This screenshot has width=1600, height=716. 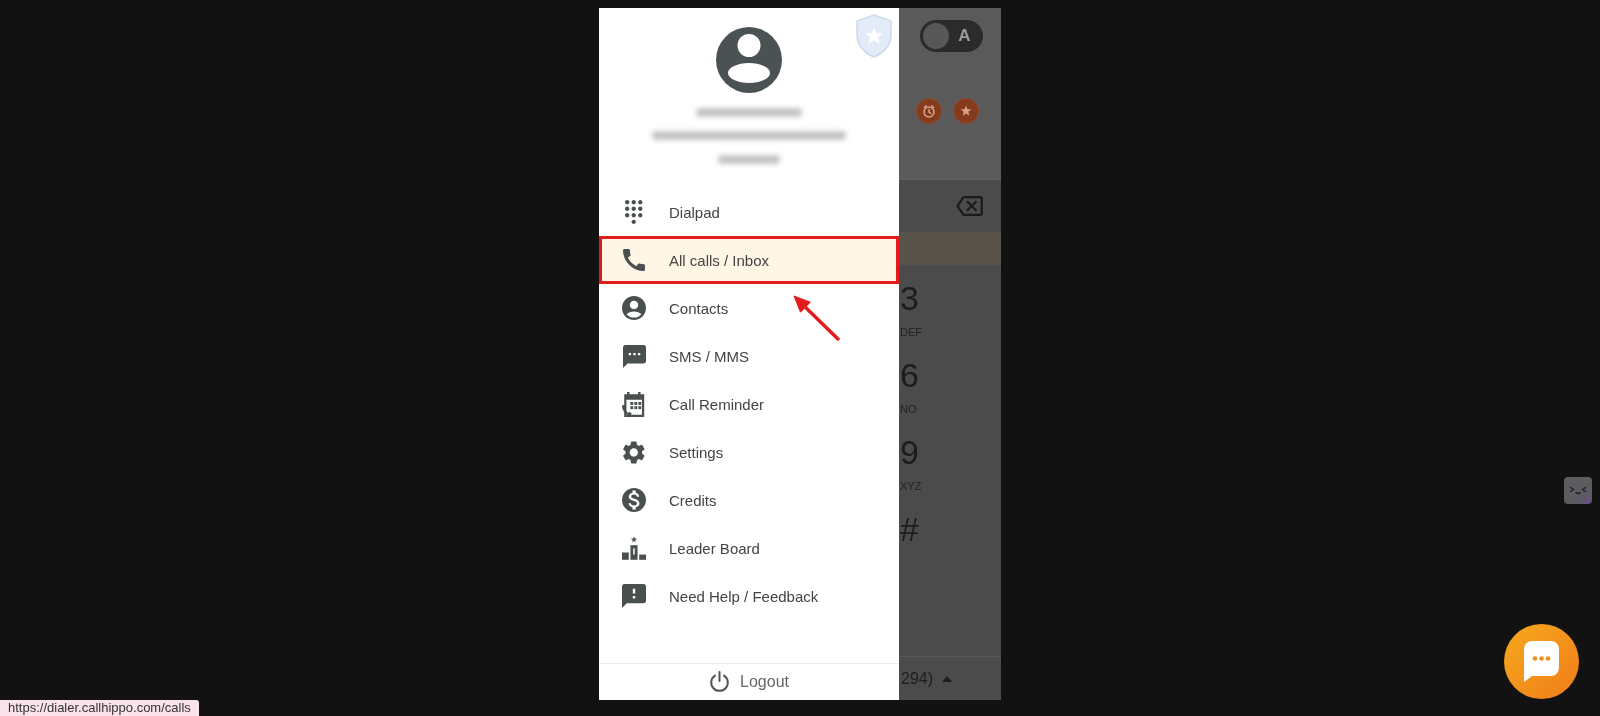 What do you see at coordinates (720, 682) in the screenshot?
I see `power-icon` at bounding box center [720, 682].